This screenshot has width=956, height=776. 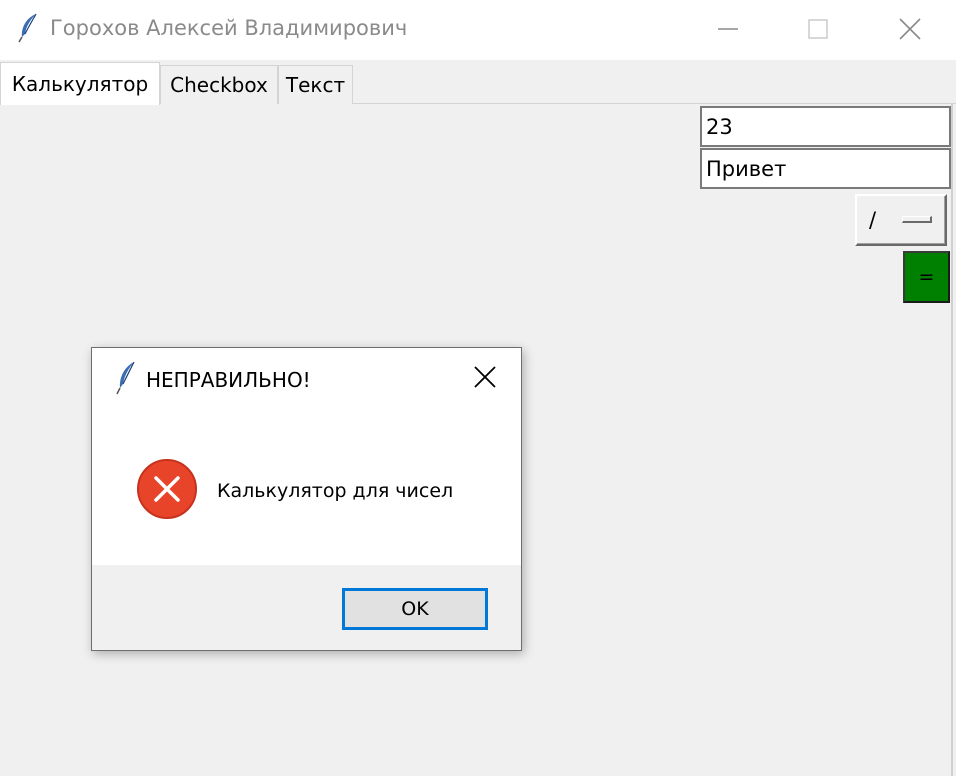 I want to click on close-icon, so click(x=910, y=29).